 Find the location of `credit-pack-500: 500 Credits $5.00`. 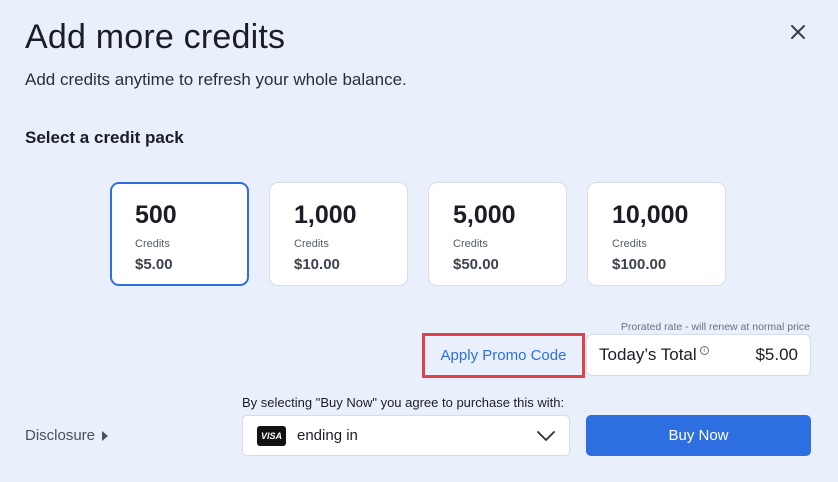

credit-pack-500: 500 Credits $5.00 is located at coordinates (179, 234).